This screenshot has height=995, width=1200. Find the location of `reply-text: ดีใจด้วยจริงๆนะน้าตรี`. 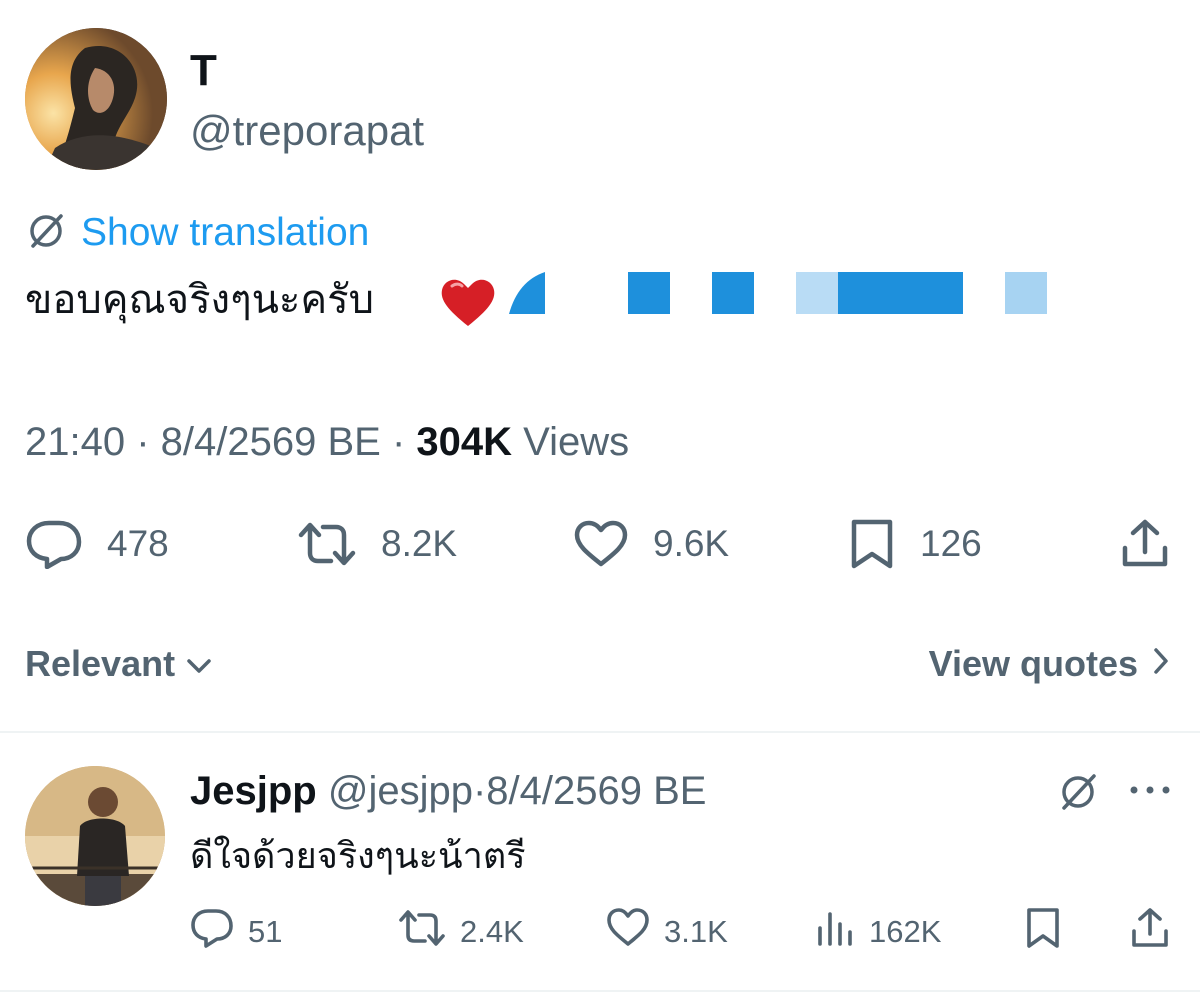

reply-text: ดีใจด้วยจริงๆนะน้าตรี is located at coordinates (358, 856).